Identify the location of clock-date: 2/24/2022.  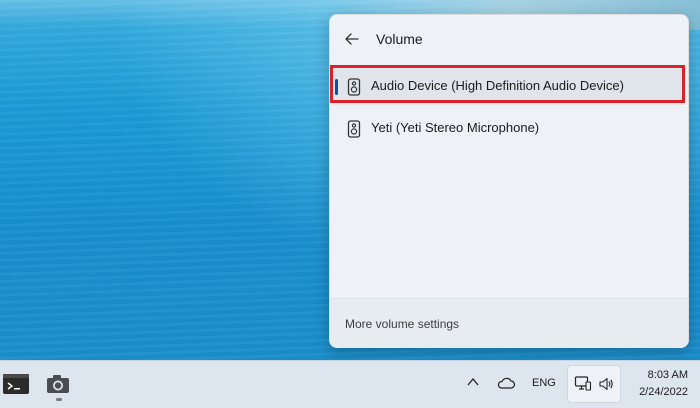
(663, 392).